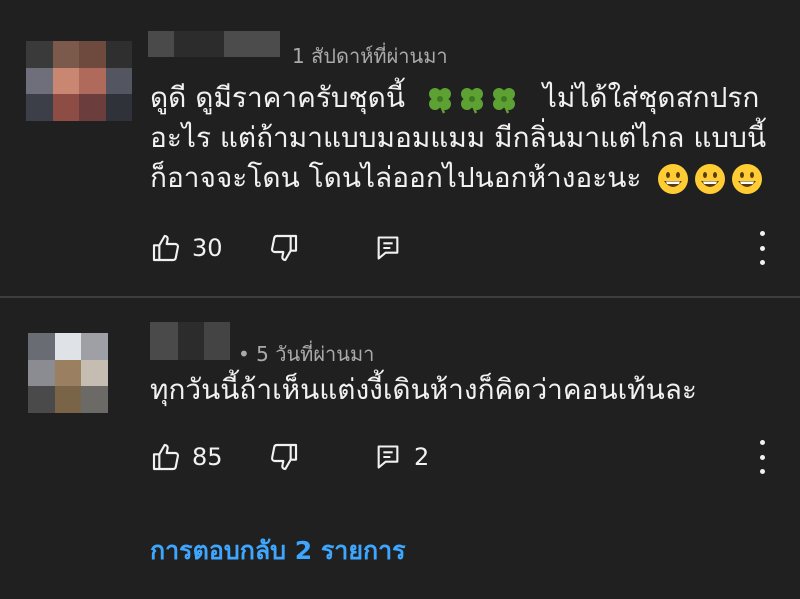 The width and height of the screenshot is (800, 599). I want to click on reply-button: 2, so click(401, 457).